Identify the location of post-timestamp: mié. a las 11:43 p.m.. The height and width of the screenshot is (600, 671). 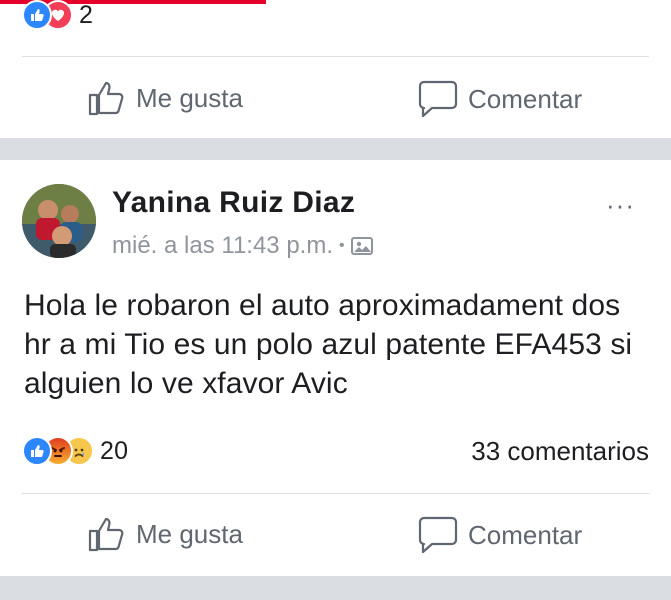
(222, 246).